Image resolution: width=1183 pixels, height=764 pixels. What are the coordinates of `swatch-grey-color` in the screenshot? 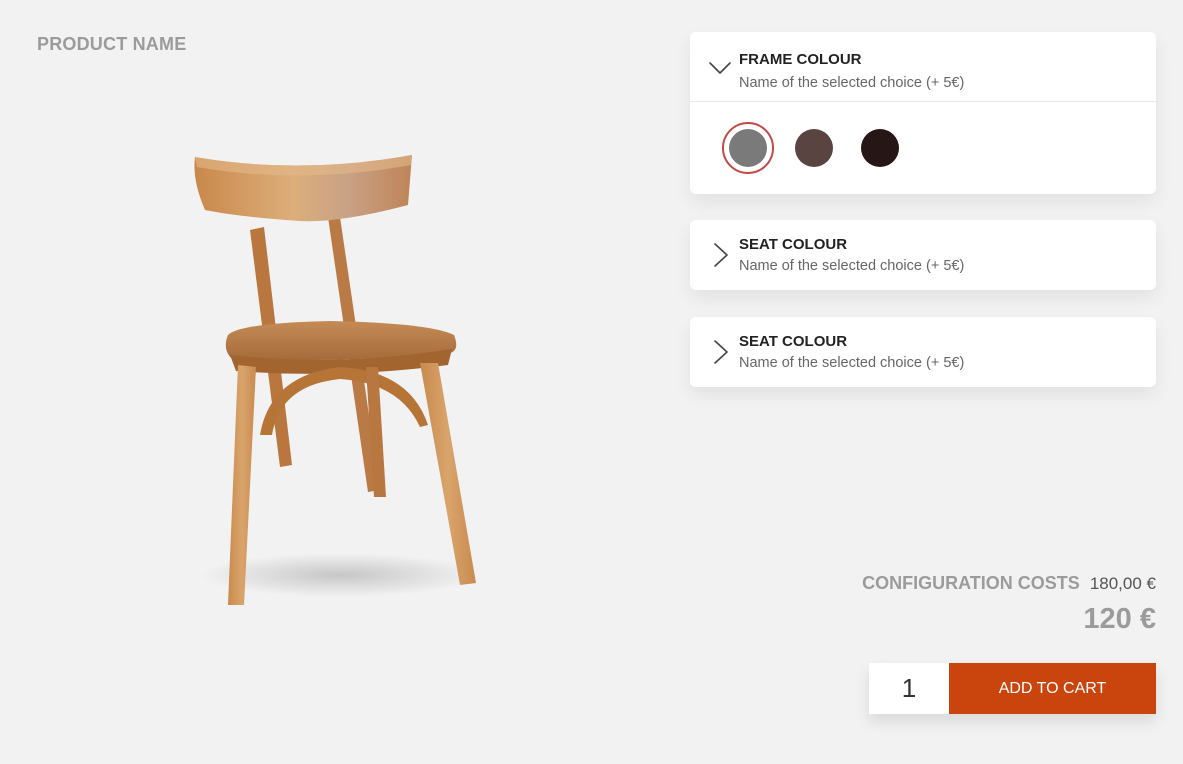 It's located at (748, 148).